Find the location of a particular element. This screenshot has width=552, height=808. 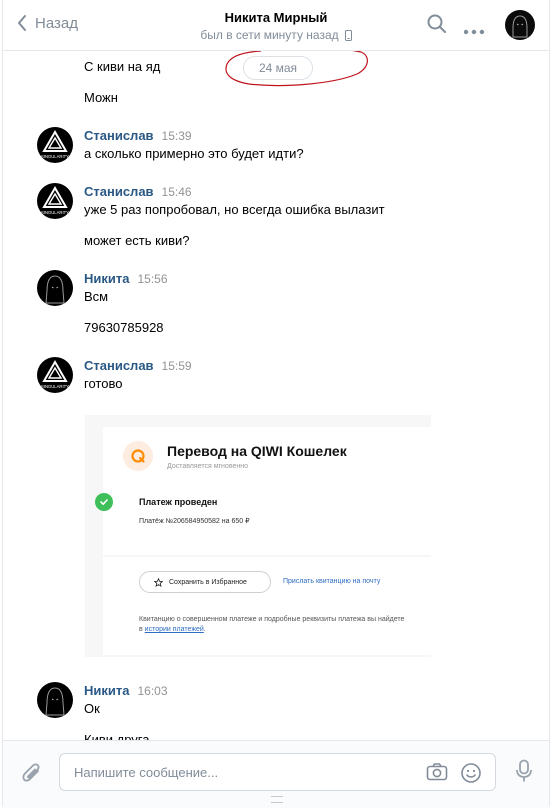

camera-button is located at coordinates (437, 774).